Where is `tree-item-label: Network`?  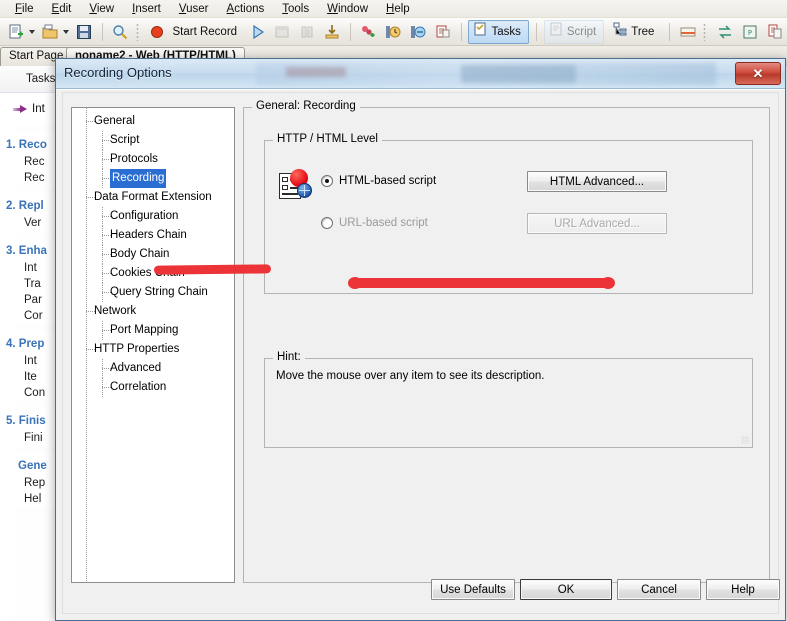
tree-item-label: Network is located at coordinates (115, 311).